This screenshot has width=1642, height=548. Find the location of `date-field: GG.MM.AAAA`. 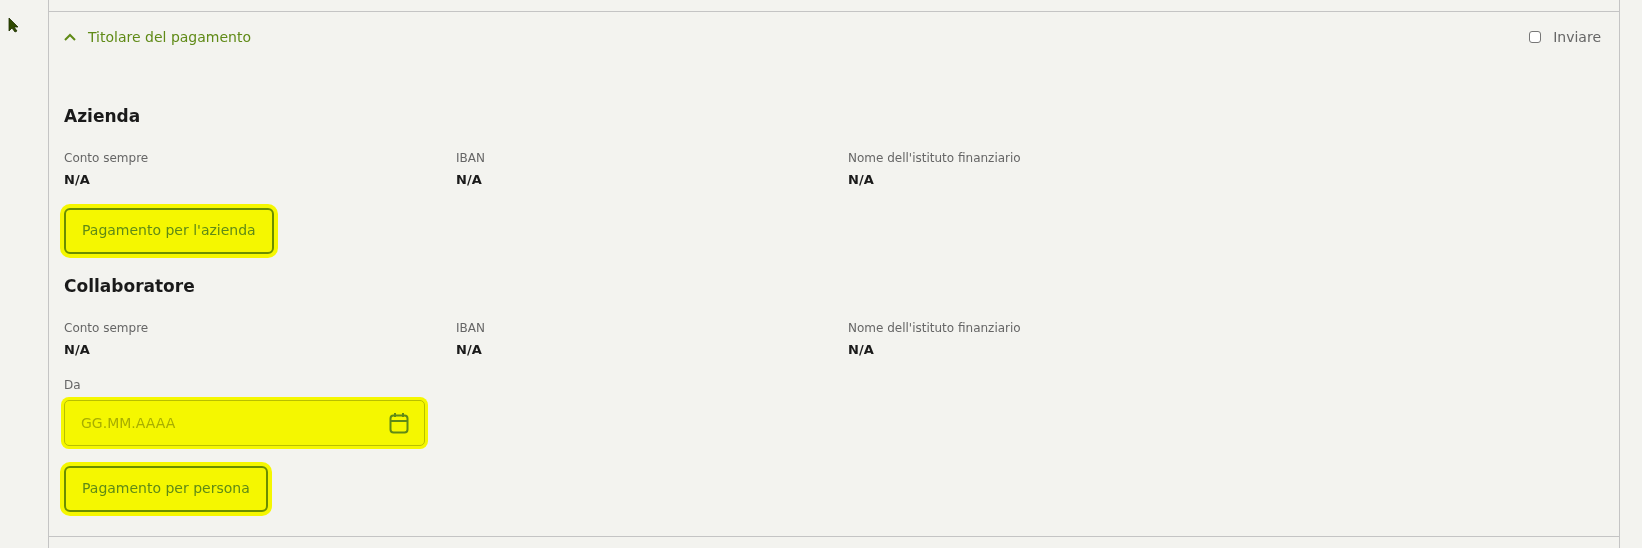

date-field: GG.MM.AAAA is located at coordinates (244, 422).